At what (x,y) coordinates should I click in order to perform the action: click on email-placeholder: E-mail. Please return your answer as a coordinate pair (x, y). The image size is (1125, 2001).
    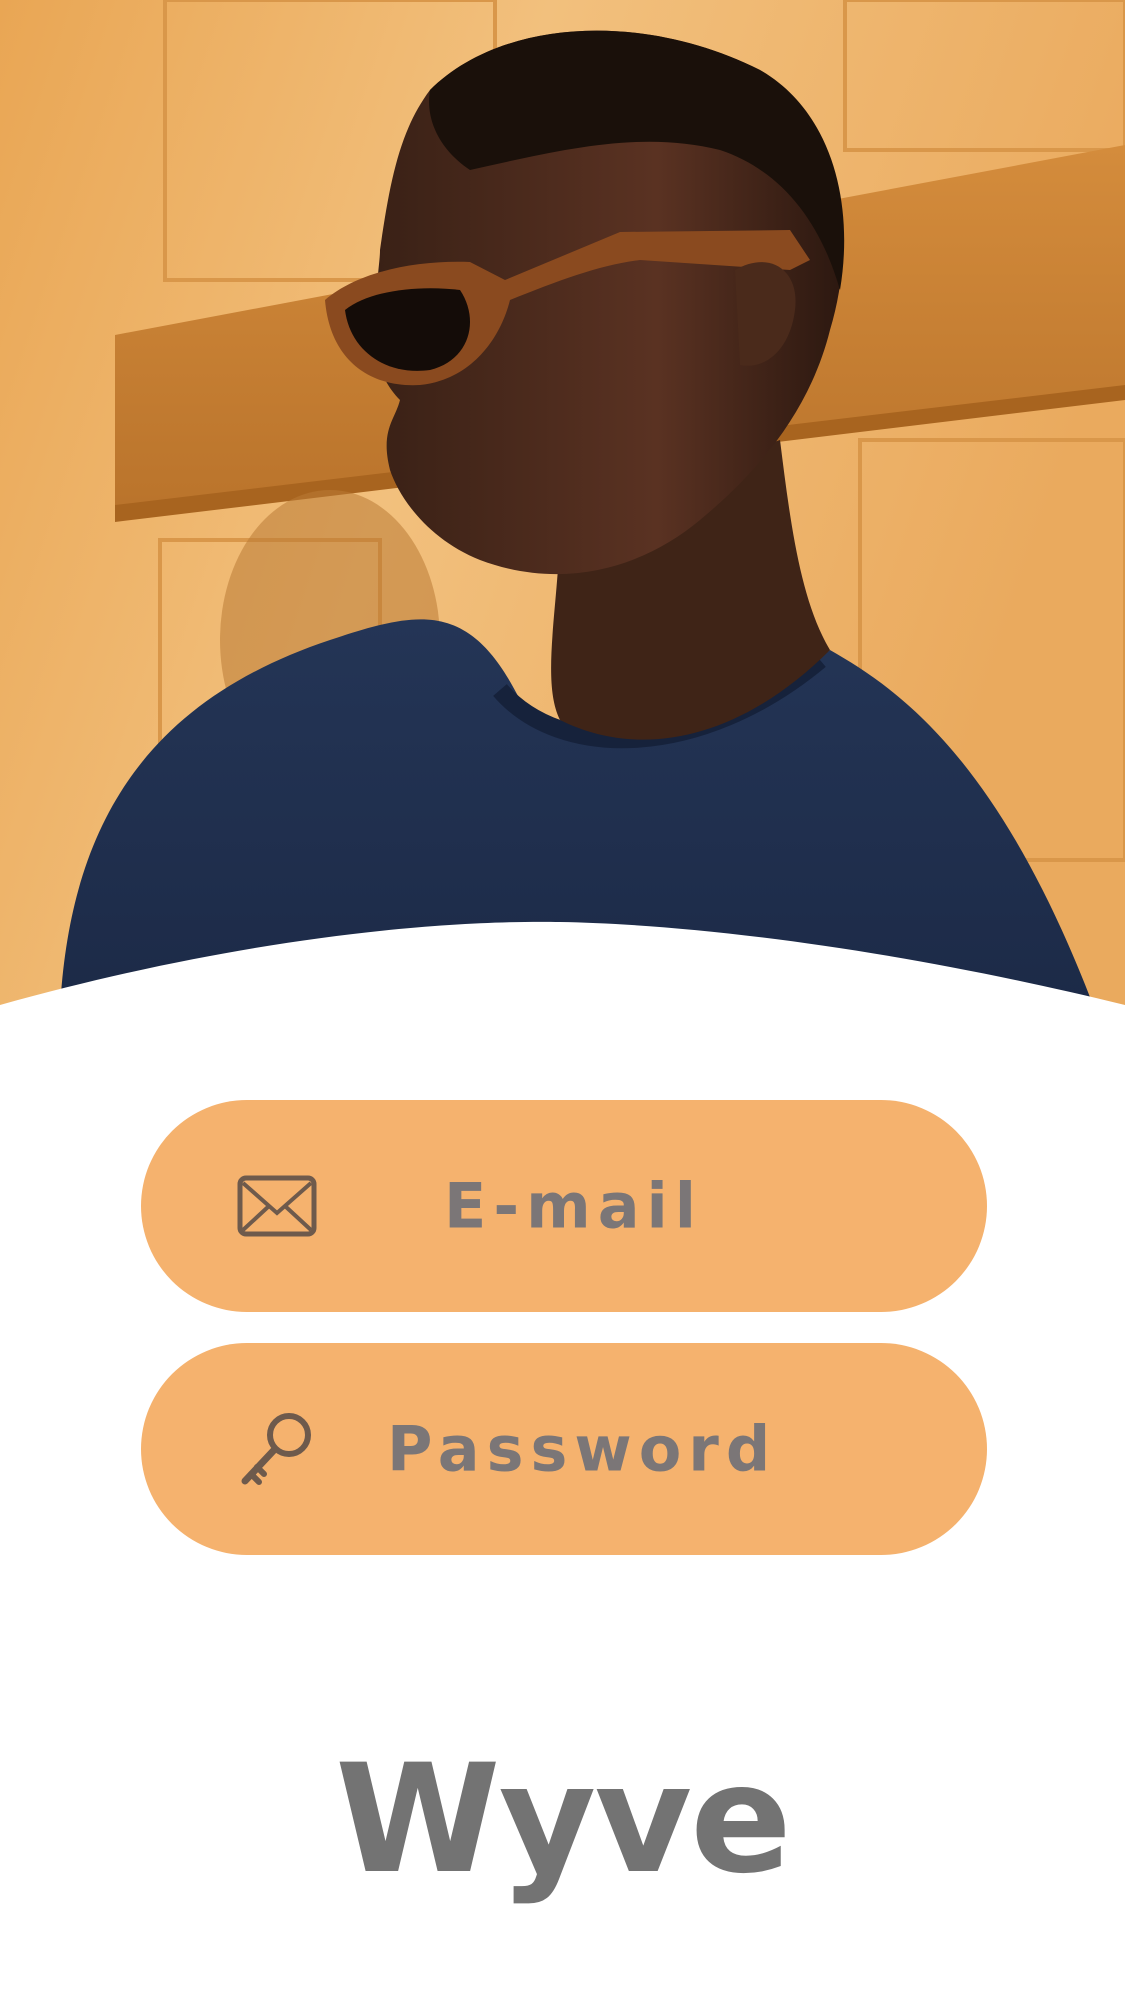
    Looking at the image, I should click on (574, 1206).